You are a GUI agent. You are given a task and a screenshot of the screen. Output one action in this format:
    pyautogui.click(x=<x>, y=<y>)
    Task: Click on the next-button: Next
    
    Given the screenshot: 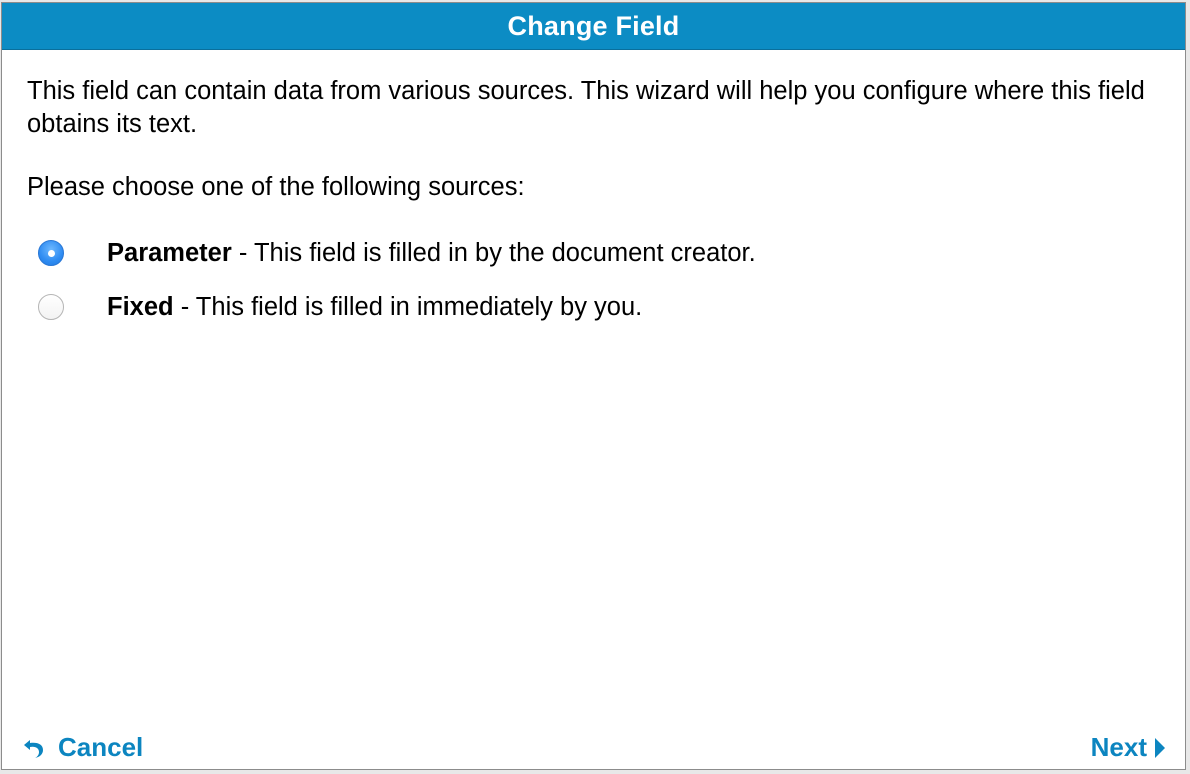 What is the action you would take?
    pyautogui.click(x=1129, y=747)
    